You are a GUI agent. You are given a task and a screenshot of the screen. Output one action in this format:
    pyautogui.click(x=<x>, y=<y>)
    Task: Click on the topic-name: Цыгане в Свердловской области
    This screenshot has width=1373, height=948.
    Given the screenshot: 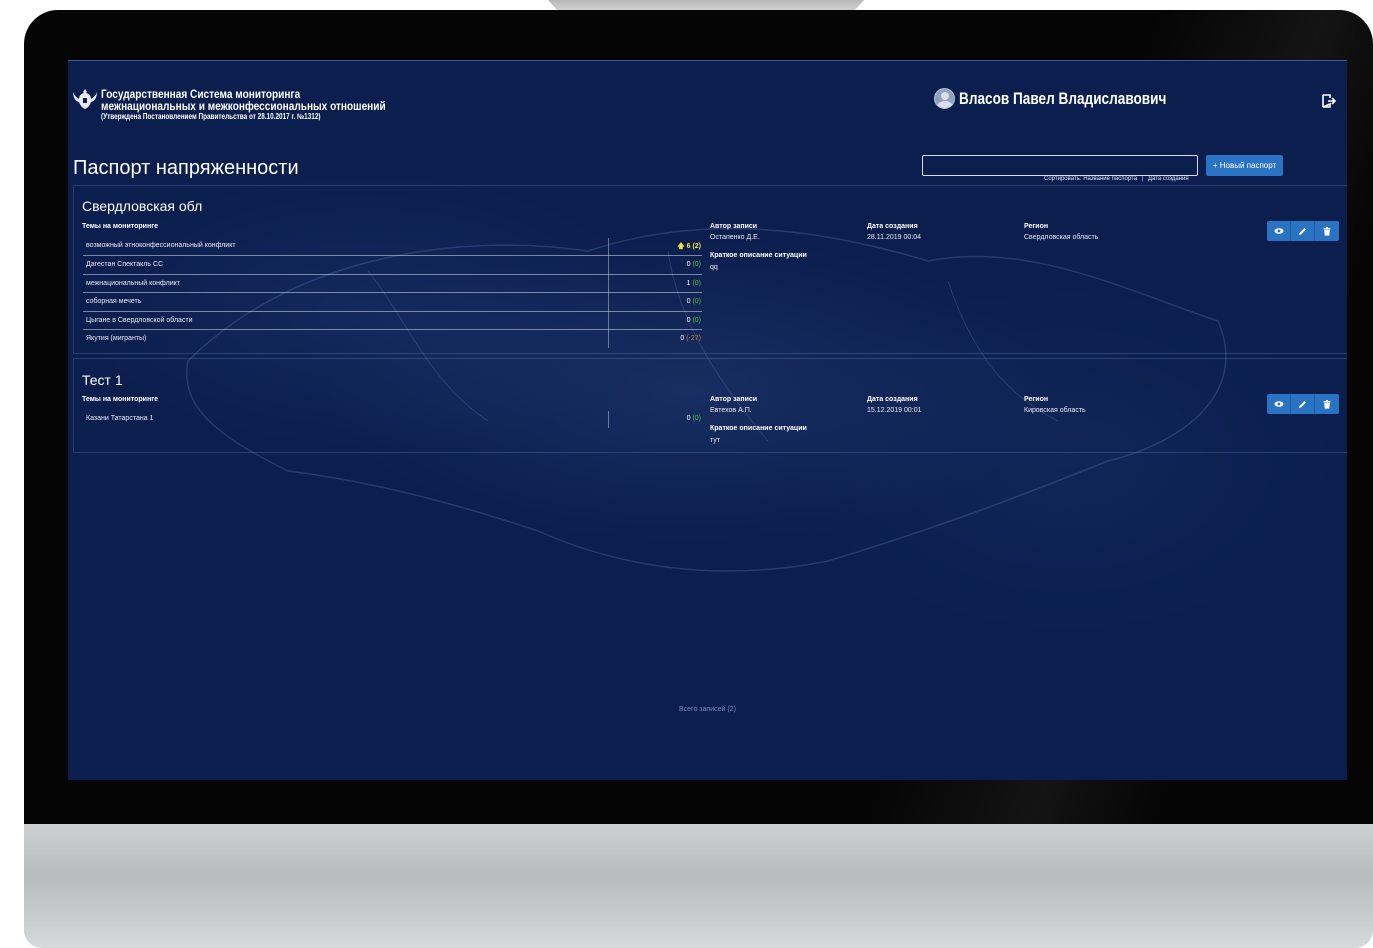 What is the action you would take?
    pyautogui.click(x=139, y=320)
    